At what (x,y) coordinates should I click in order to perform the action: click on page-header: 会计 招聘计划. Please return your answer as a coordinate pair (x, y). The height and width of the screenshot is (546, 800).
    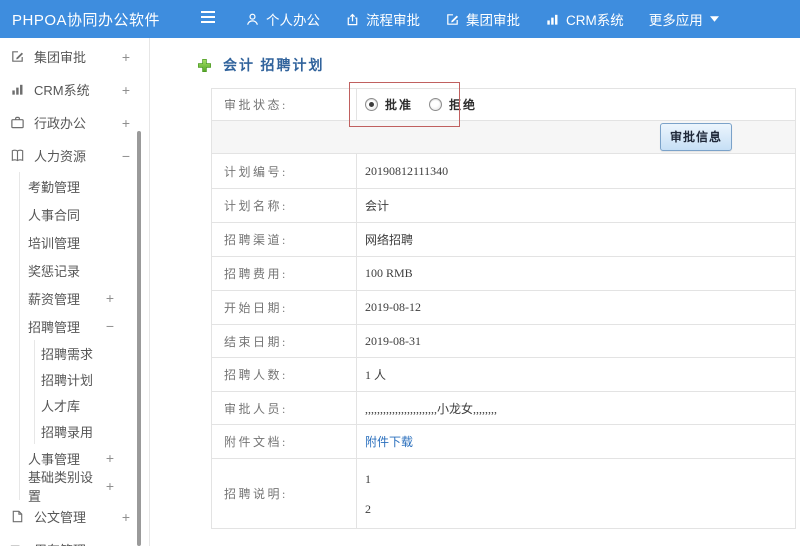
    Looking at the image, I should click on (261, 65).